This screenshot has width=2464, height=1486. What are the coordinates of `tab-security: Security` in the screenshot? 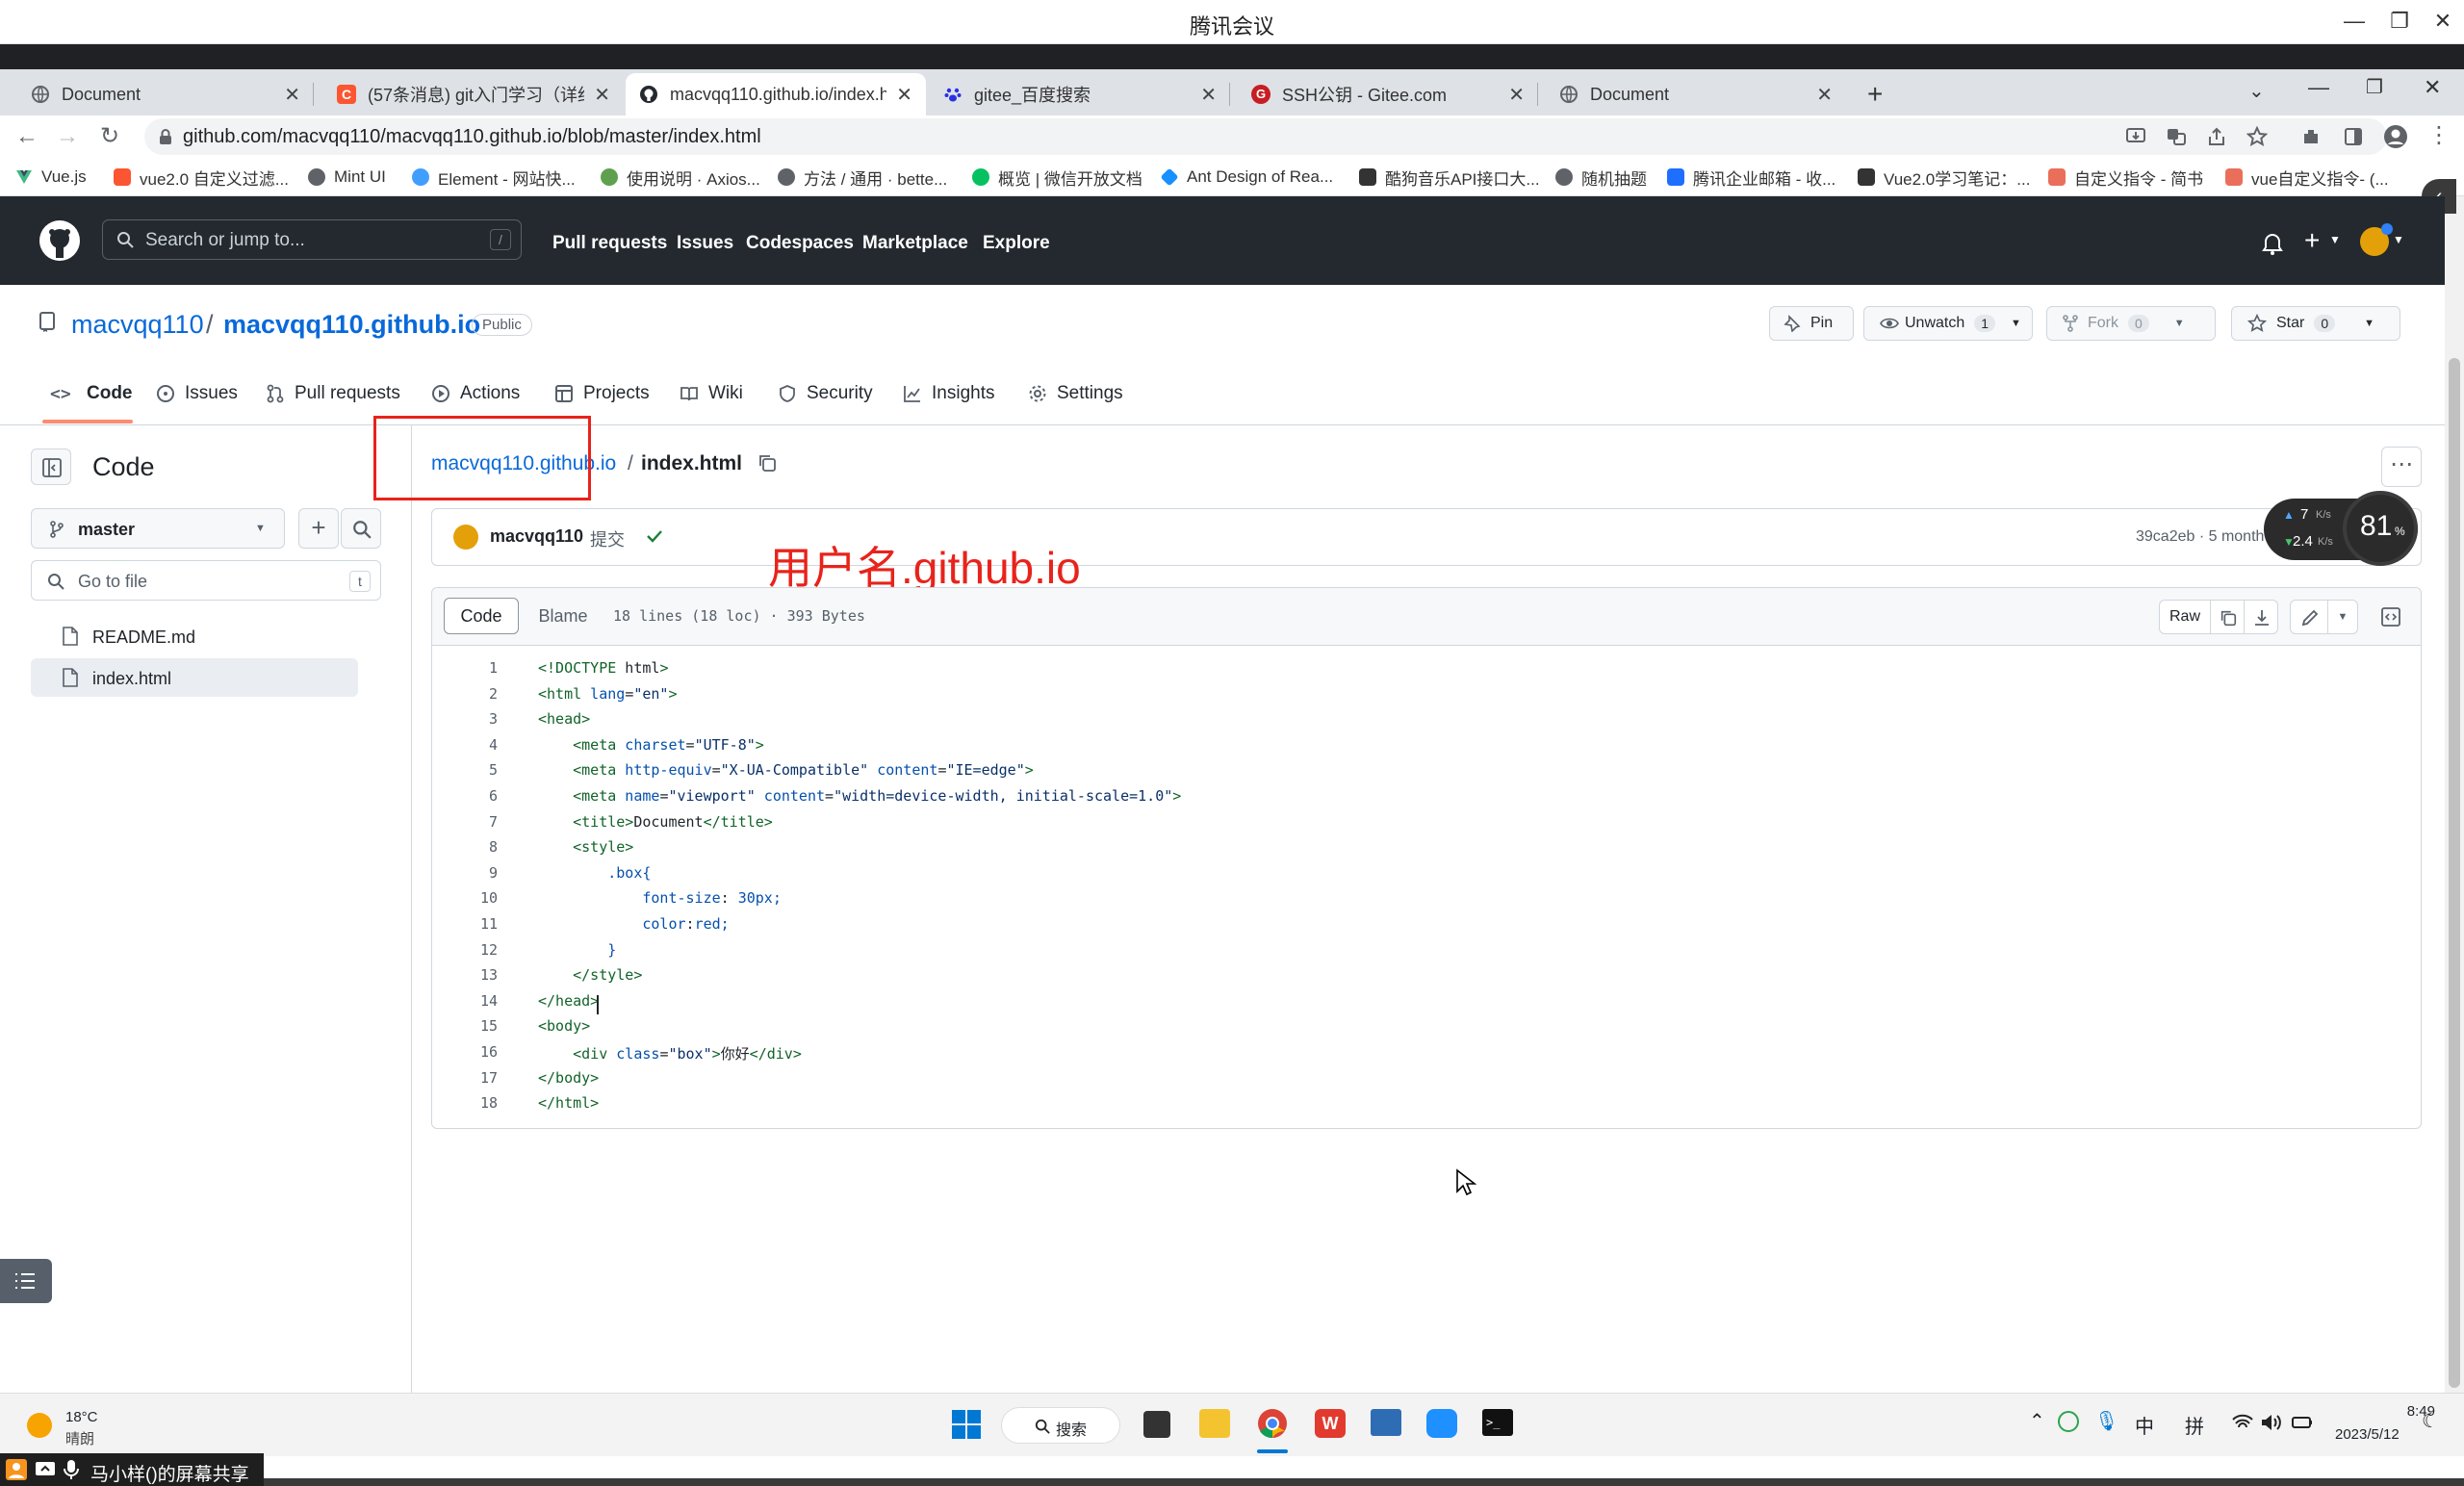 It's located at (825, 394).